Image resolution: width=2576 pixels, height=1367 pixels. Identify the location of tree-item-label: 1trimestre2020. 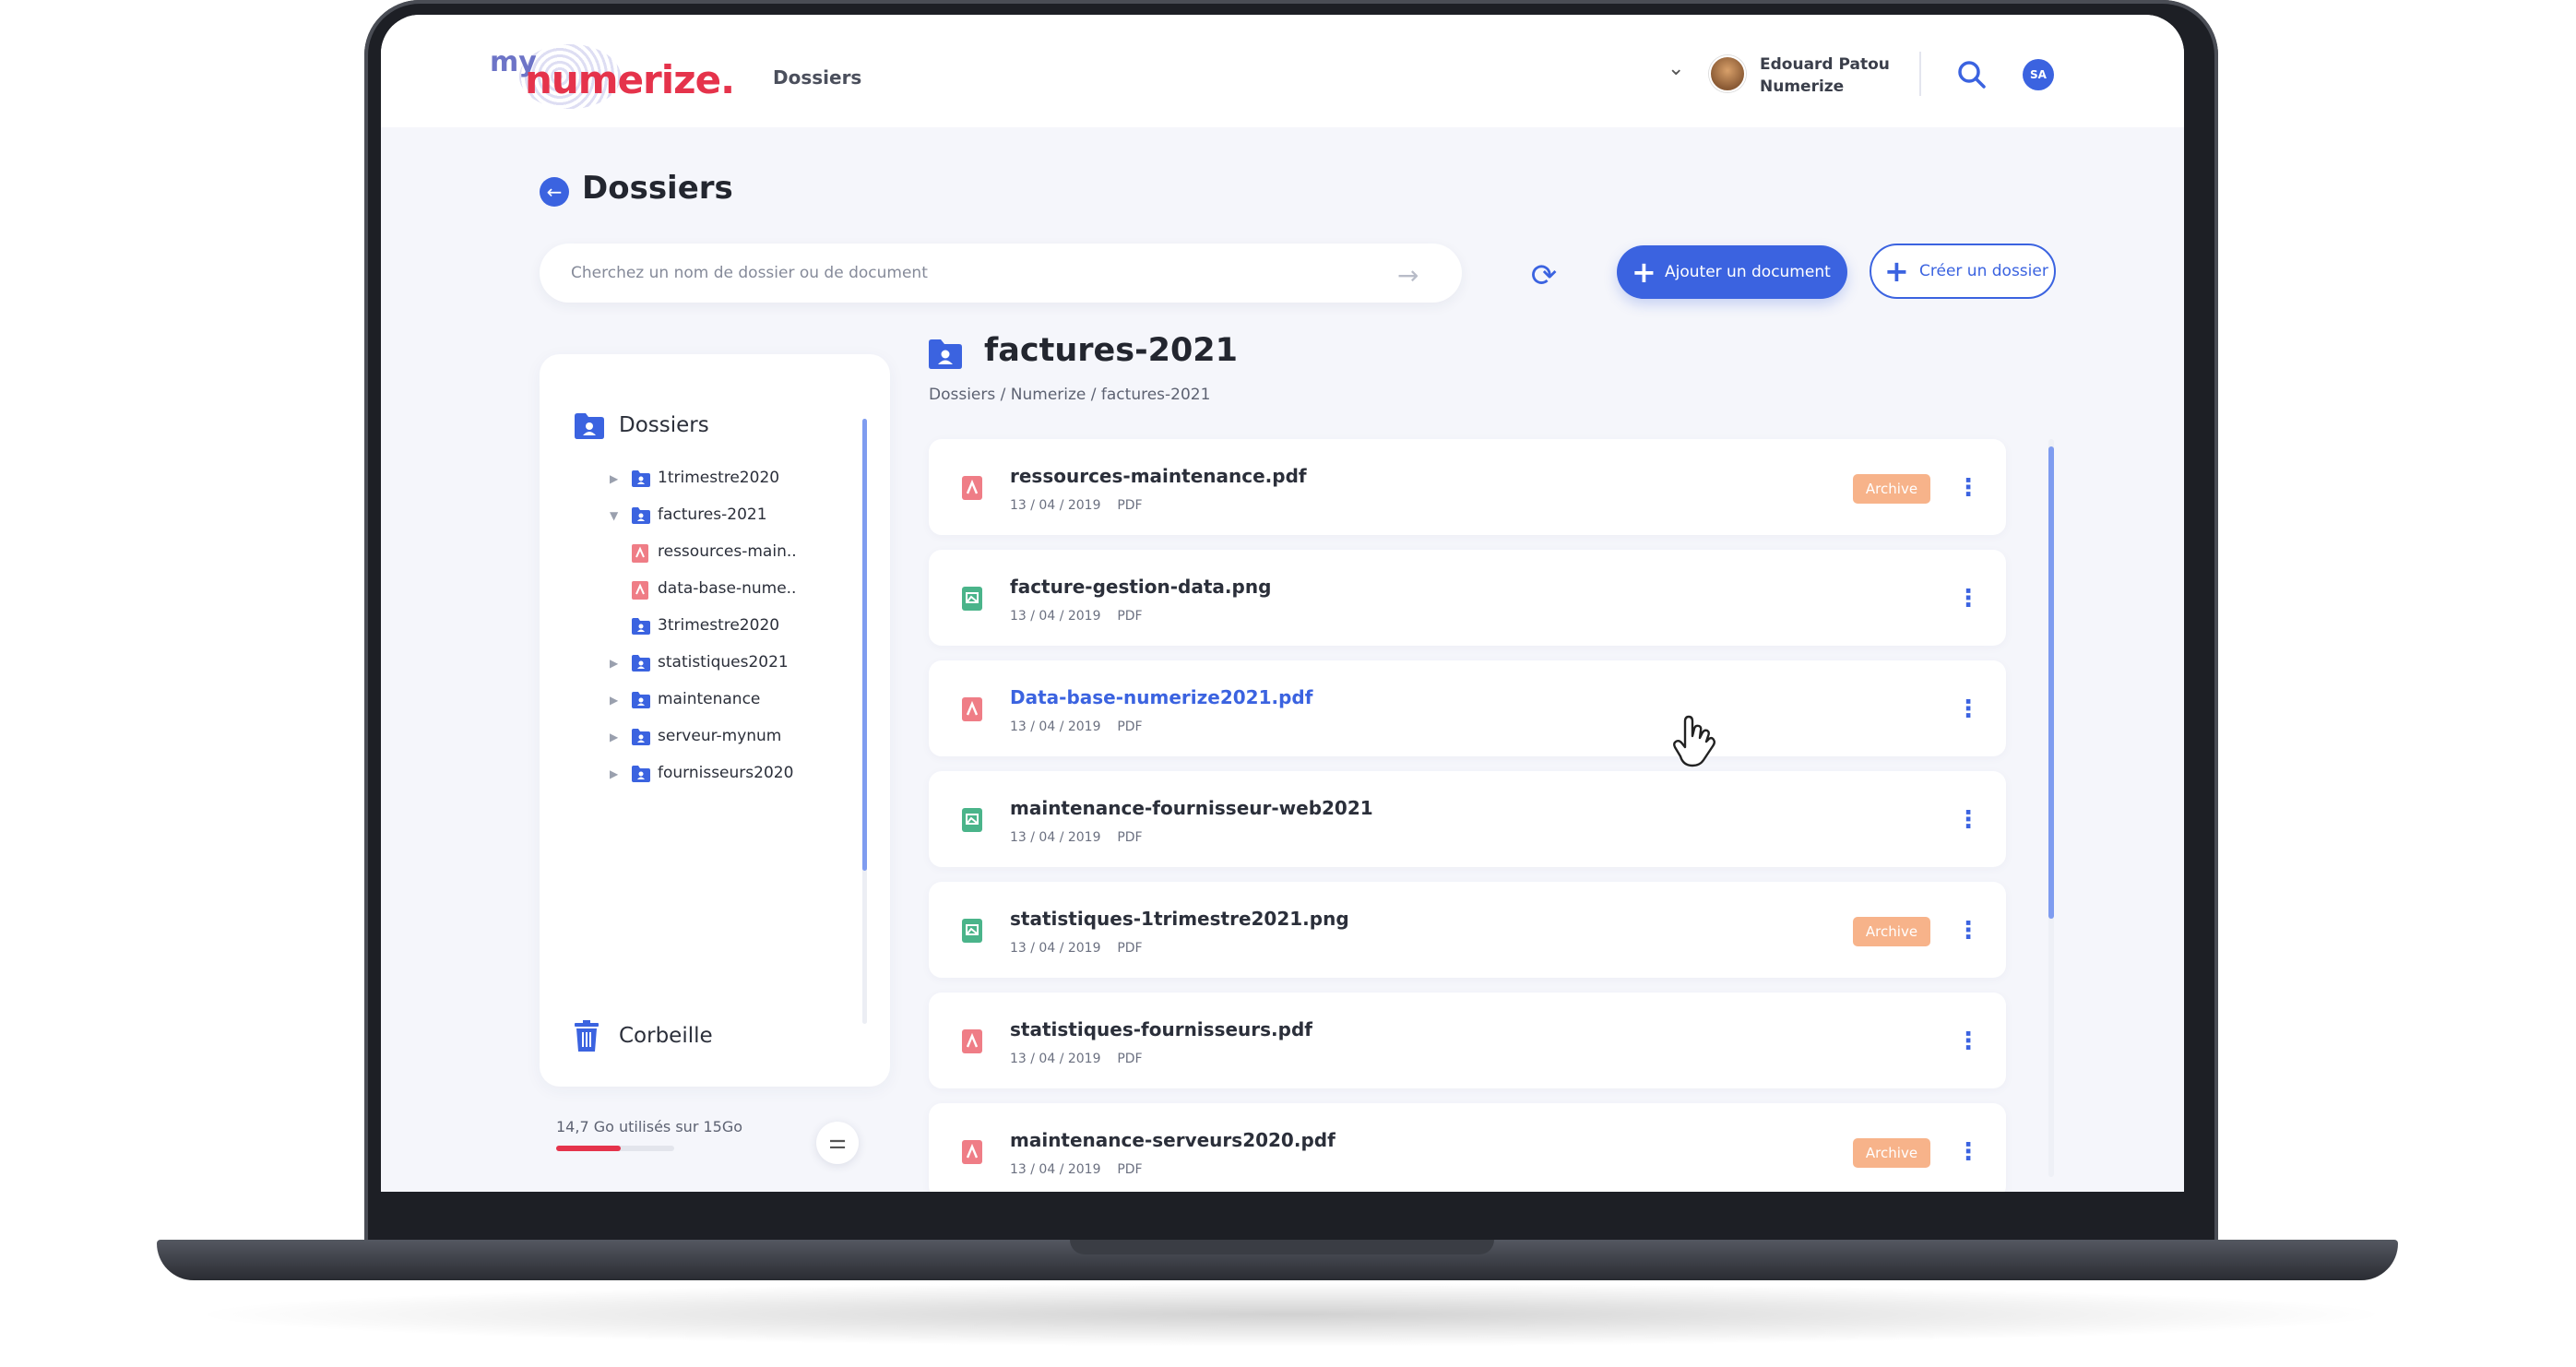
(719, 478).